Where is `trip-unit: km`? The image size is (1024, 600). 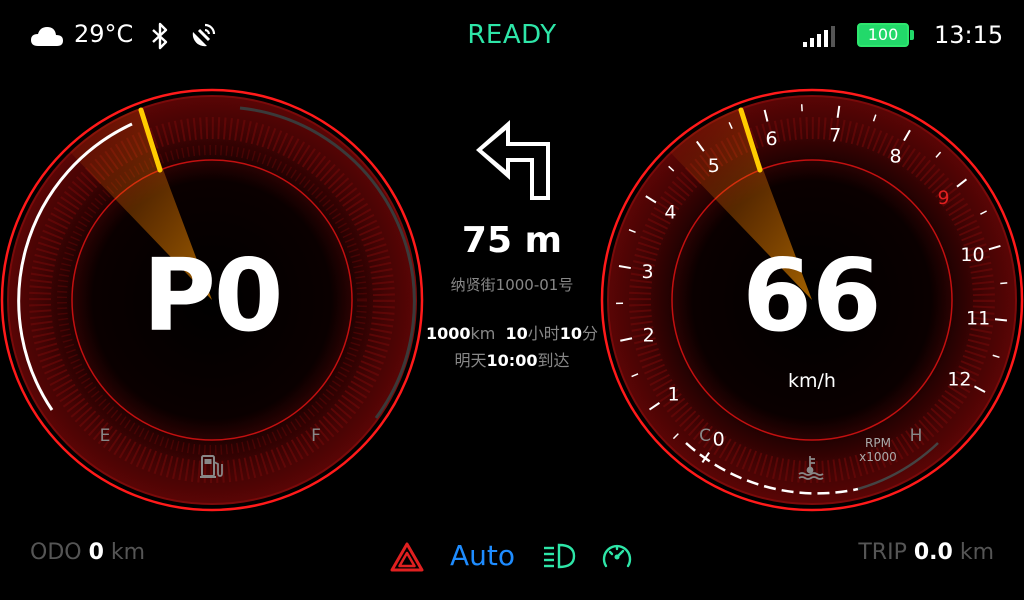
trip-unit: km is located at coordinates (976, 552).